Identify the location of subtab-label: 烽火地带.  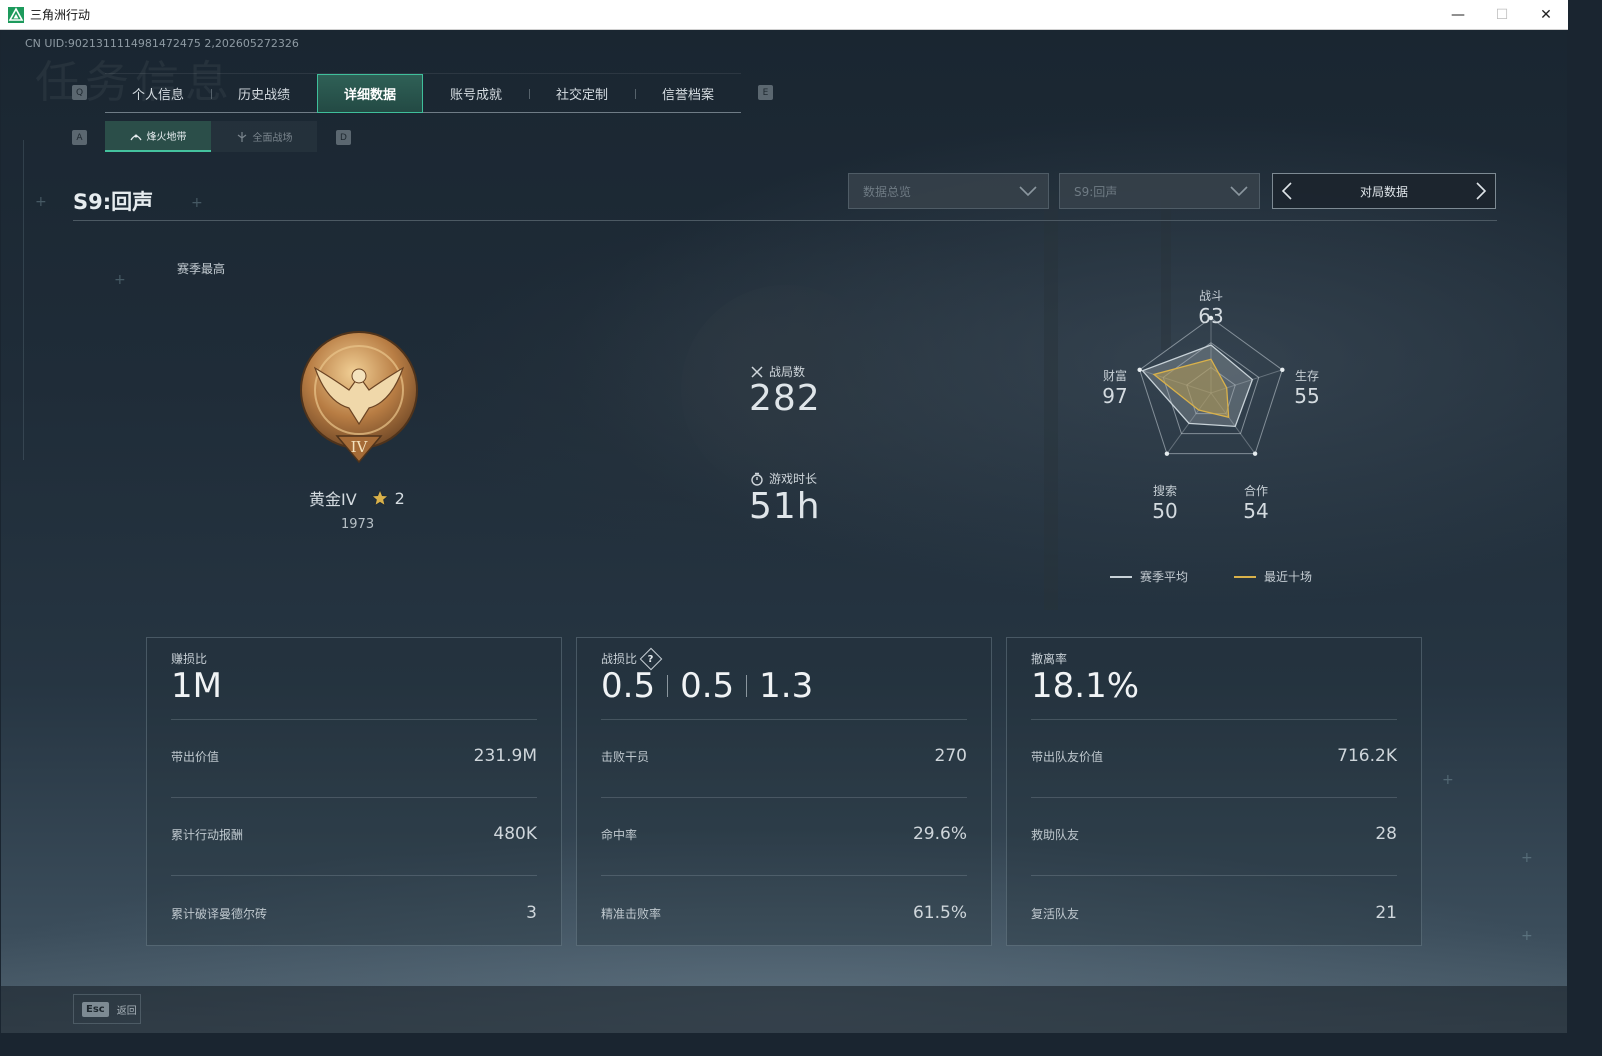
(166, 137).